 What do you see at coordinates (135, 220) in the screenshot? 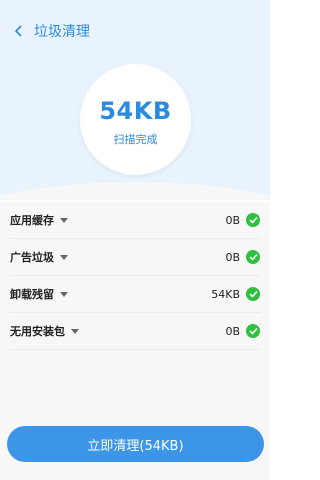
I see `list-item-app-cache: 应用缓存 0B` at bounding box center [135, 220].